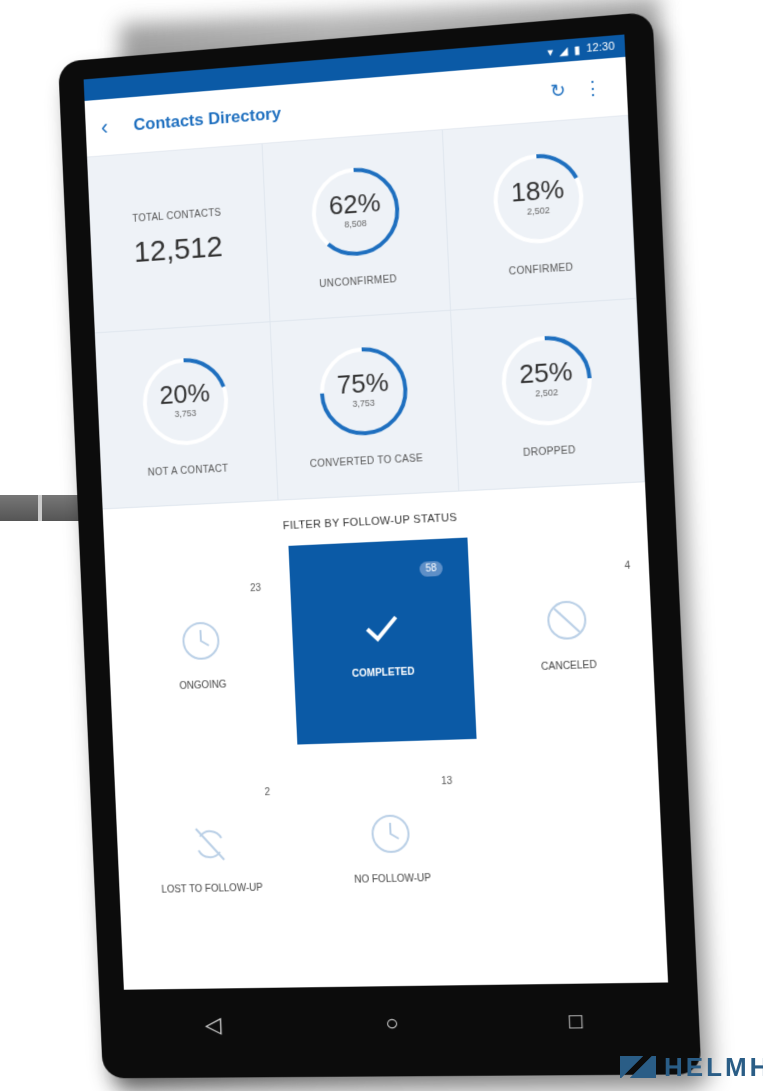  I want to click on filter-tile-completed: 58 COMPLETED, so click(382, 641).